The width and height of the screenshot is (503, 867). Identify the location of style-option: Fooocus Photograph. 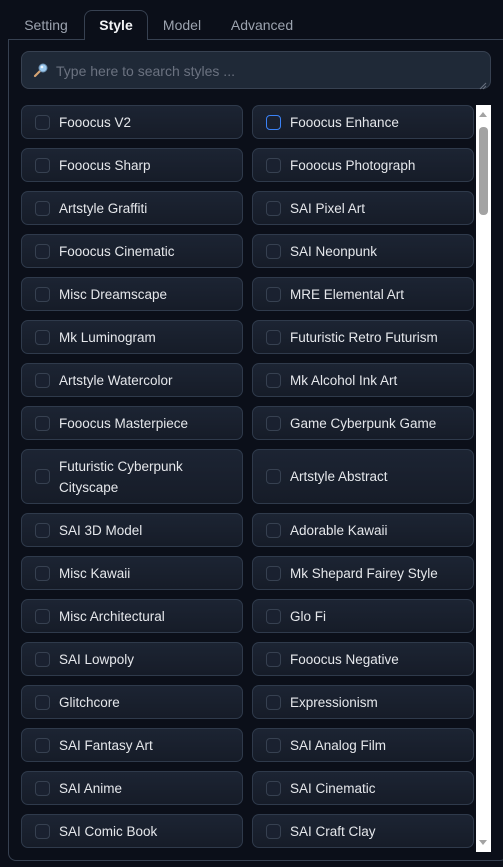
(363, 165).